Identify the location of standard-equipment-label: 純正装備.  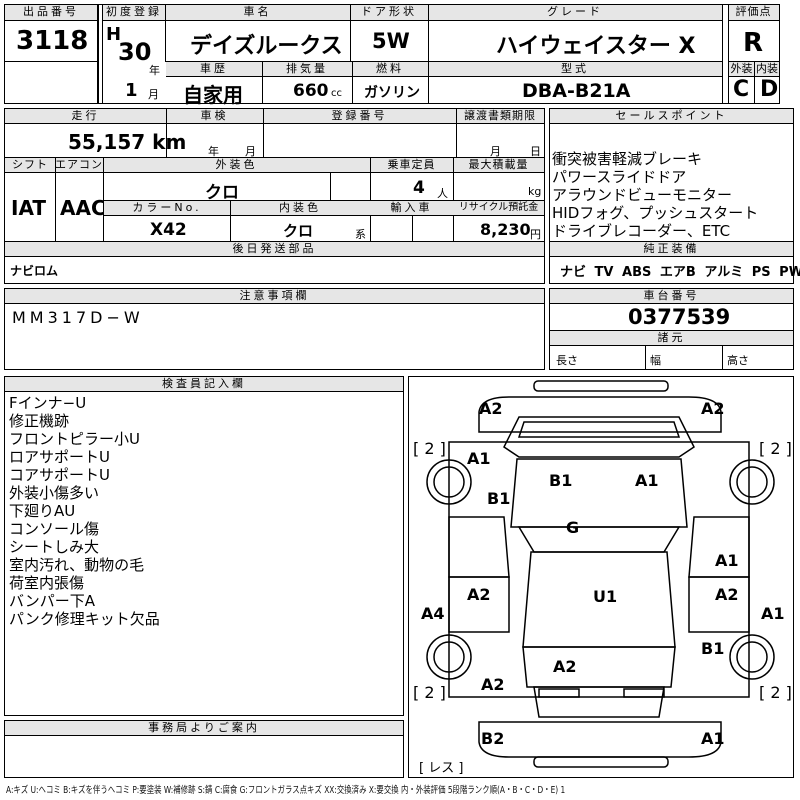
(671, 249).